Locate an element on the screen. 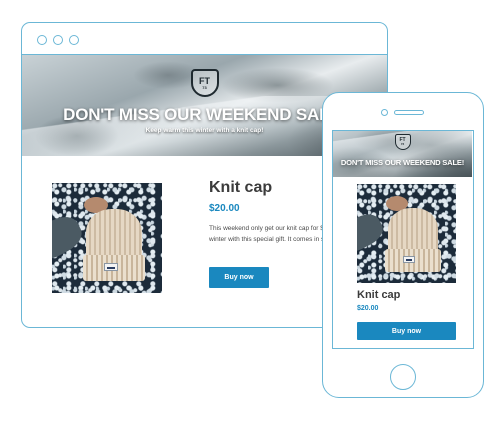  mobile-hero-title: DON'T MISS OUR WEEKEND SALE! is located at coordinates (402, 162).